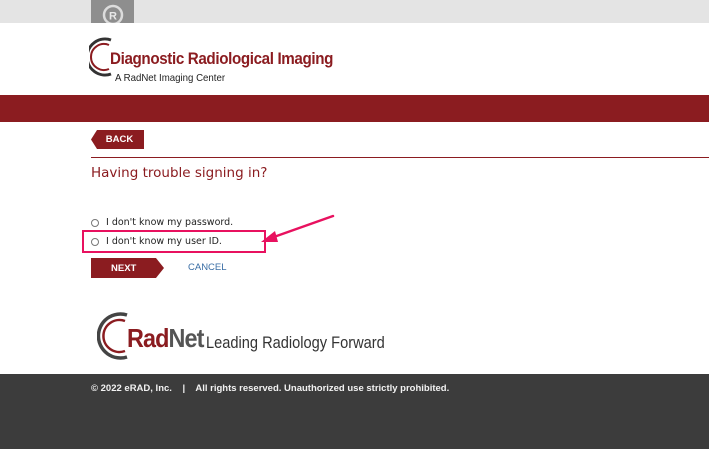 Image resolution: width=709 pixels, height=449 pixels. I want to click on divider, so click(400, 157).